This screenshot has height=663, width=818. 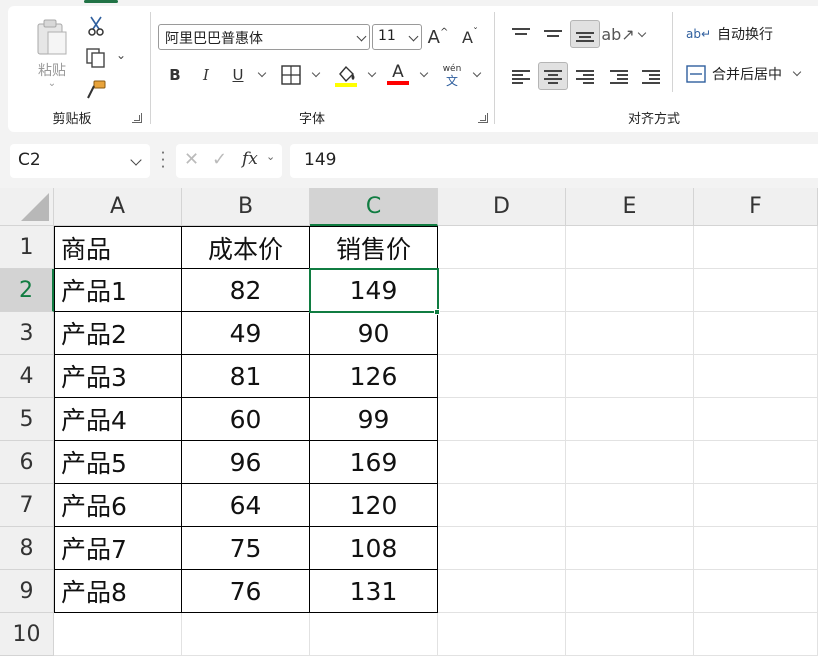 I want to click on cell-d2, so click(x=502, y=290).